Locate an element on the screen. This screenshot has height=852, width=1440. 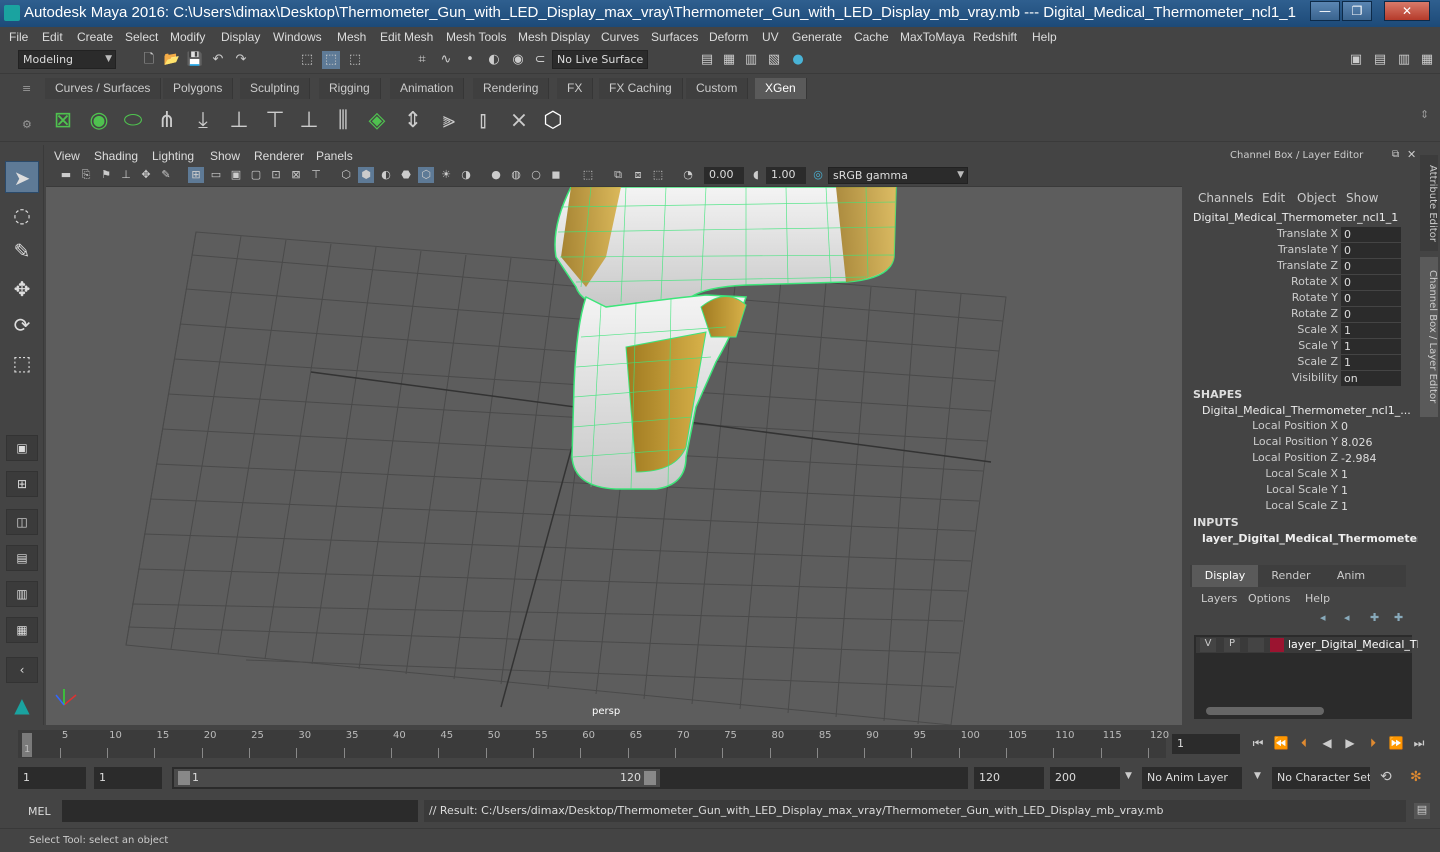
attr-label: Rotate Z is located at coordinates (1314, 313).